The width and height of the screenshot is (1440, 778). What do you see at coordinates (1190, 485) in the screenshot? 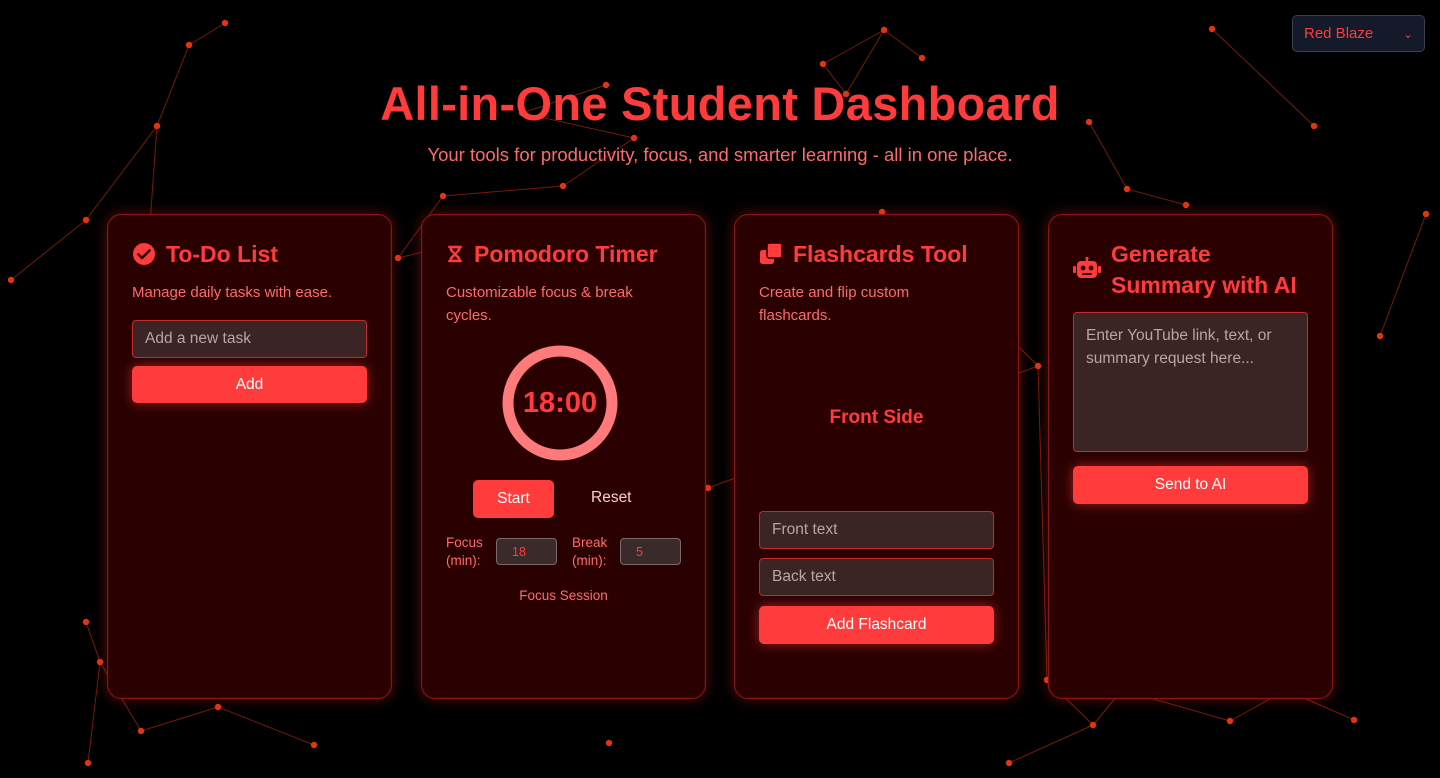
I see `send-to-ai-button: Send to AI` at bounding box center [1190, 485].